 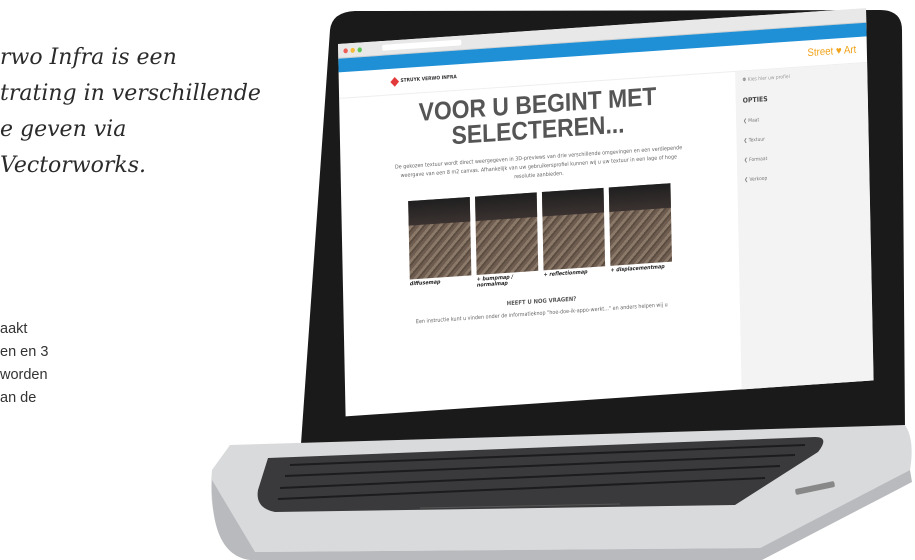 I want to click on thumbnail: + bumpmap / normalmap, so click(x=507, y=240).